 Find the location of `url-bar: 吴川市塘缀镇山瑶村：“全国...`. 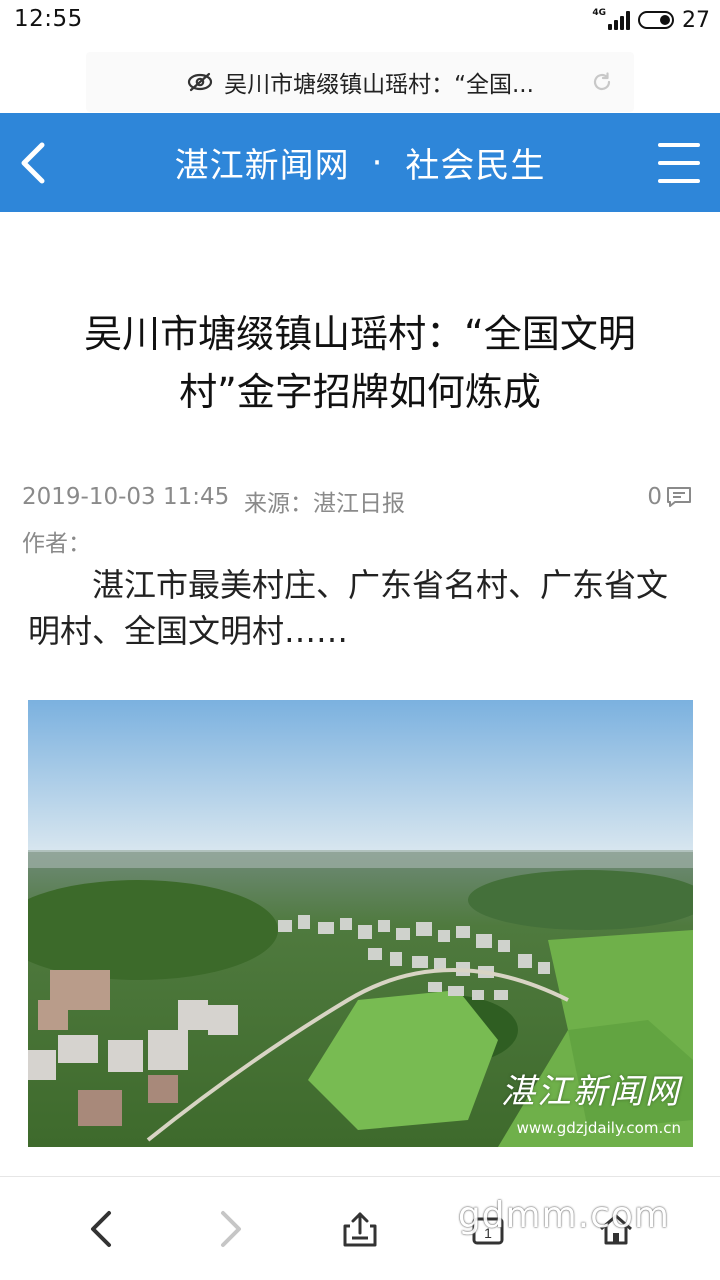

url-bar: 吴川市塘缀镇山瑶村：“全国... is located at coordinates (360, 82).